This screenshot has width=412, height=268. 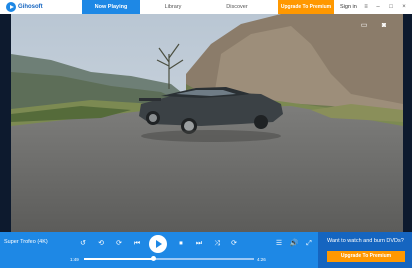 What do you see at coordinates (365, 241) in the screenshot?
I see `promo-text: Want to watch and burn DVDs?` at bounding box center [365, 241].